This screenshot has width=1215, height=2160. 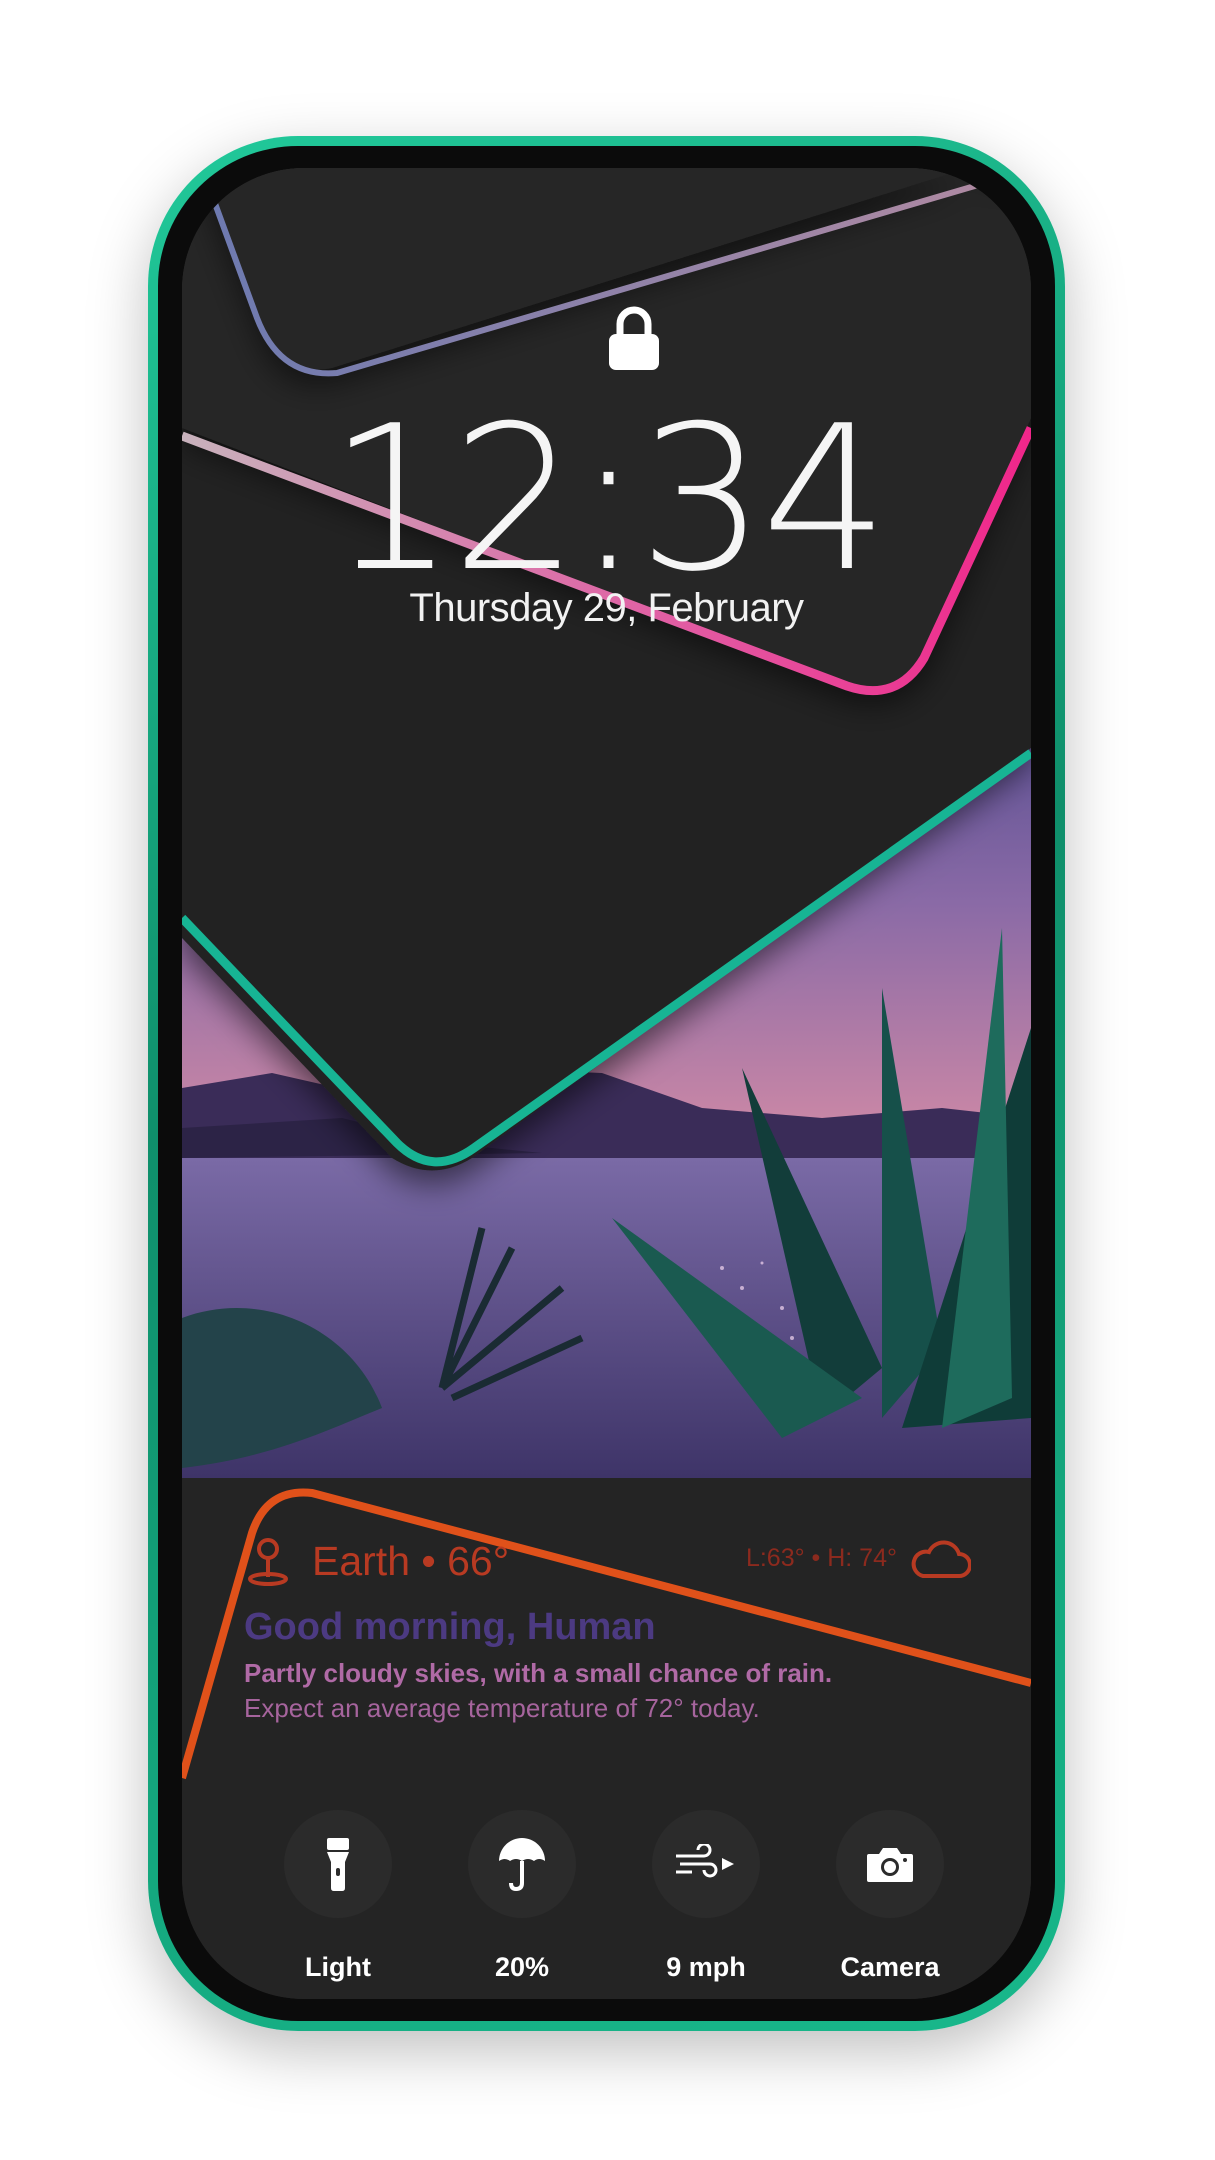 What do you see at coordinates (606, 608) in the screenshot?
I see `date-label: Thursday 29, February` at bounding box center [606, 608].